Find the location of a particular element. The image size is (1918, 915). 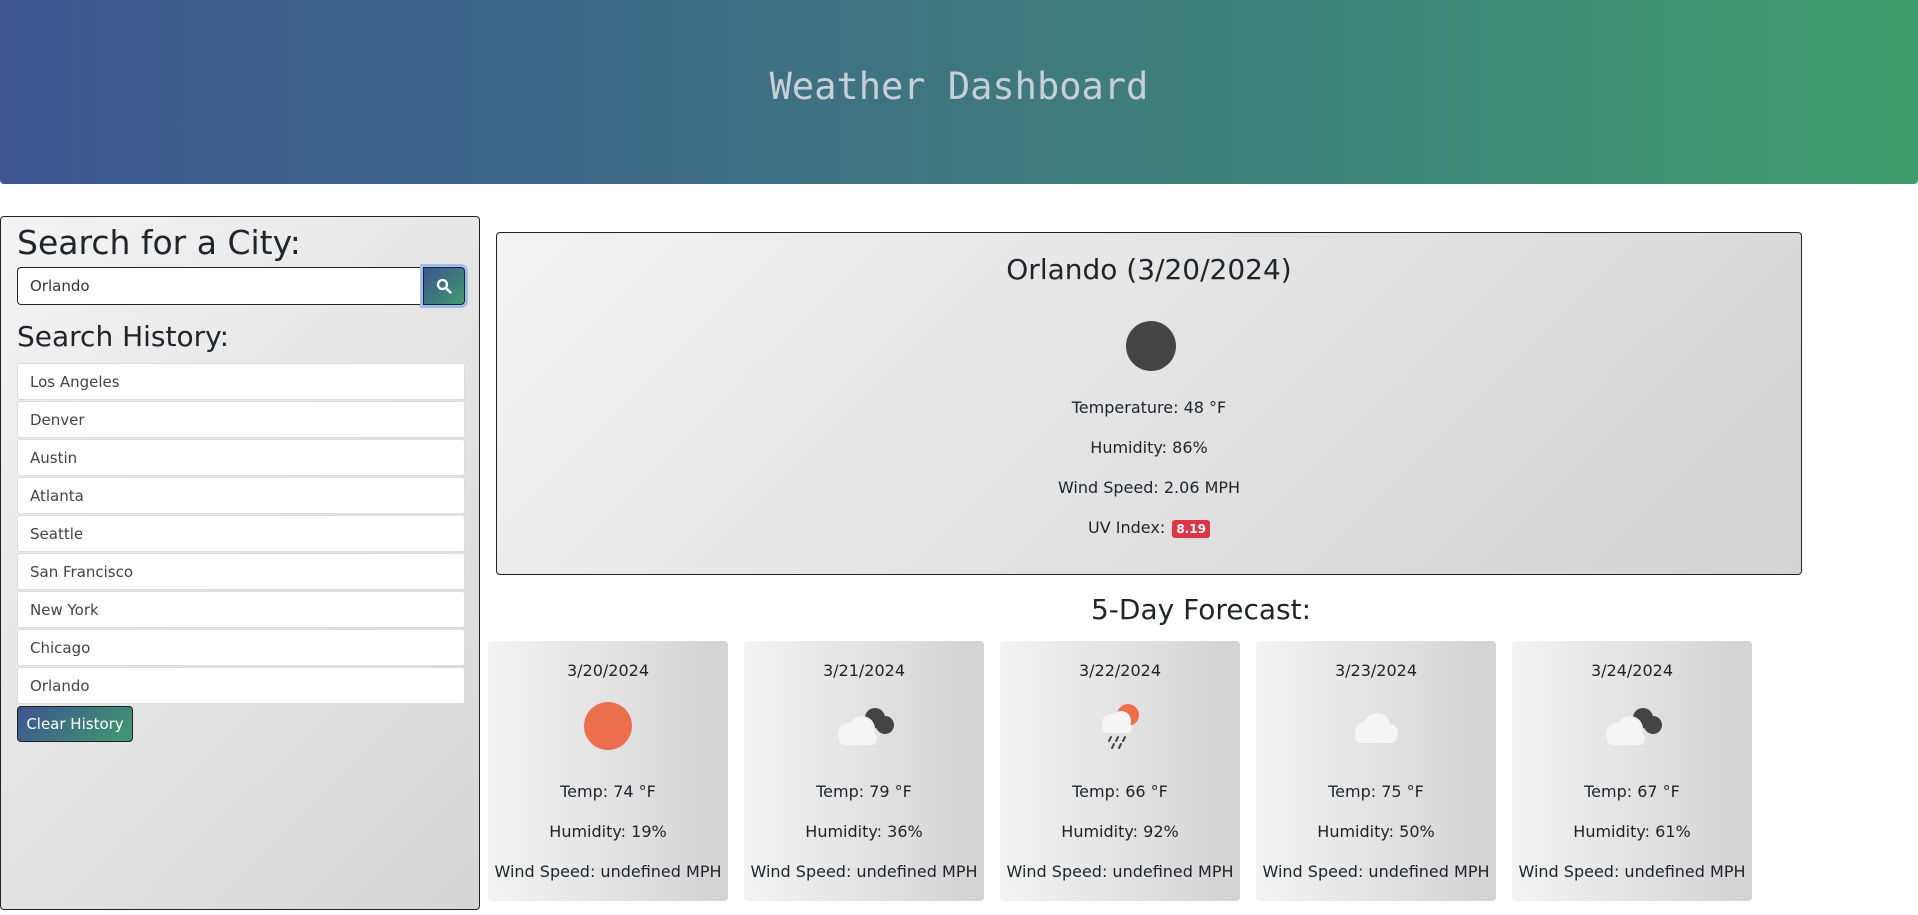

forecast-date: 3/22/2024 is located at coordinates (1120, 670).